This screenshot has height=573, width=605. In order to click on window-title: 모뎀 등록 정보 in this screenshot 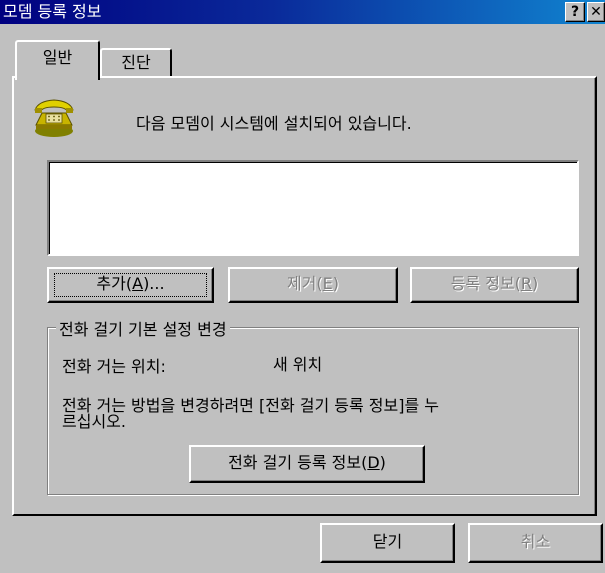, I will do `click(52, 11)`.